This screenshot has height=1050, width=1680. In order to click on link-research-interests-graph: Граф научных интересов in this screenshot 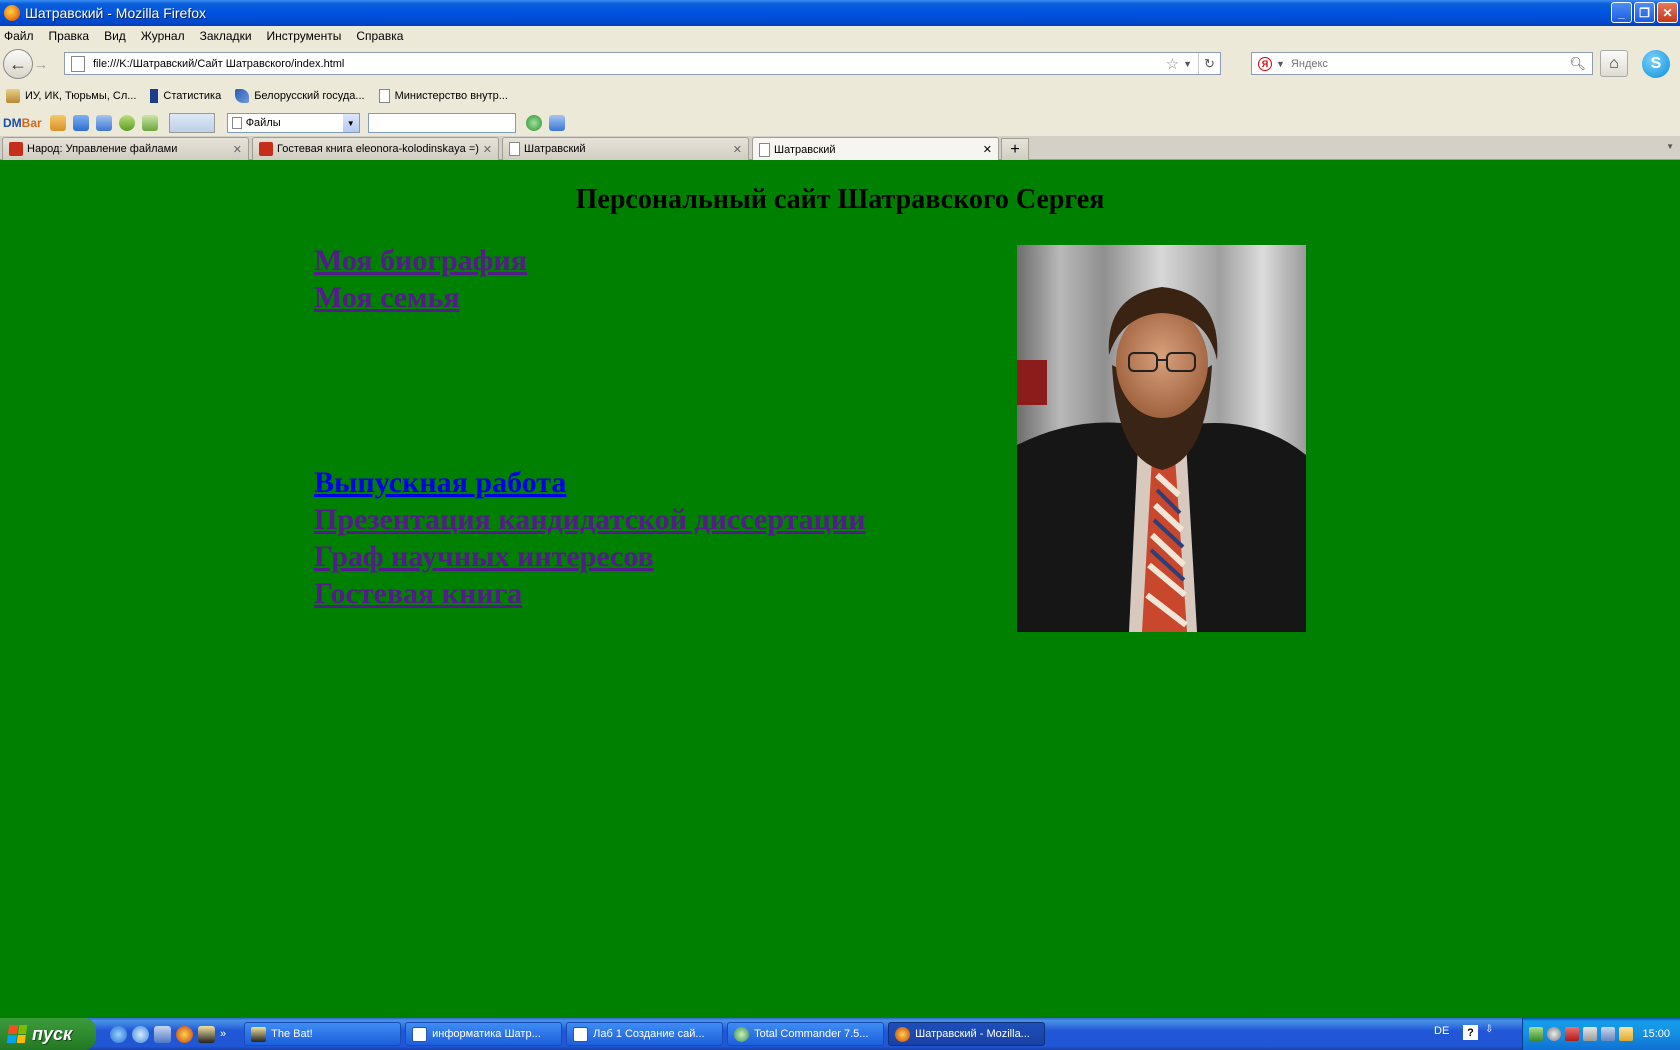, I will do `click(589, 556)`.